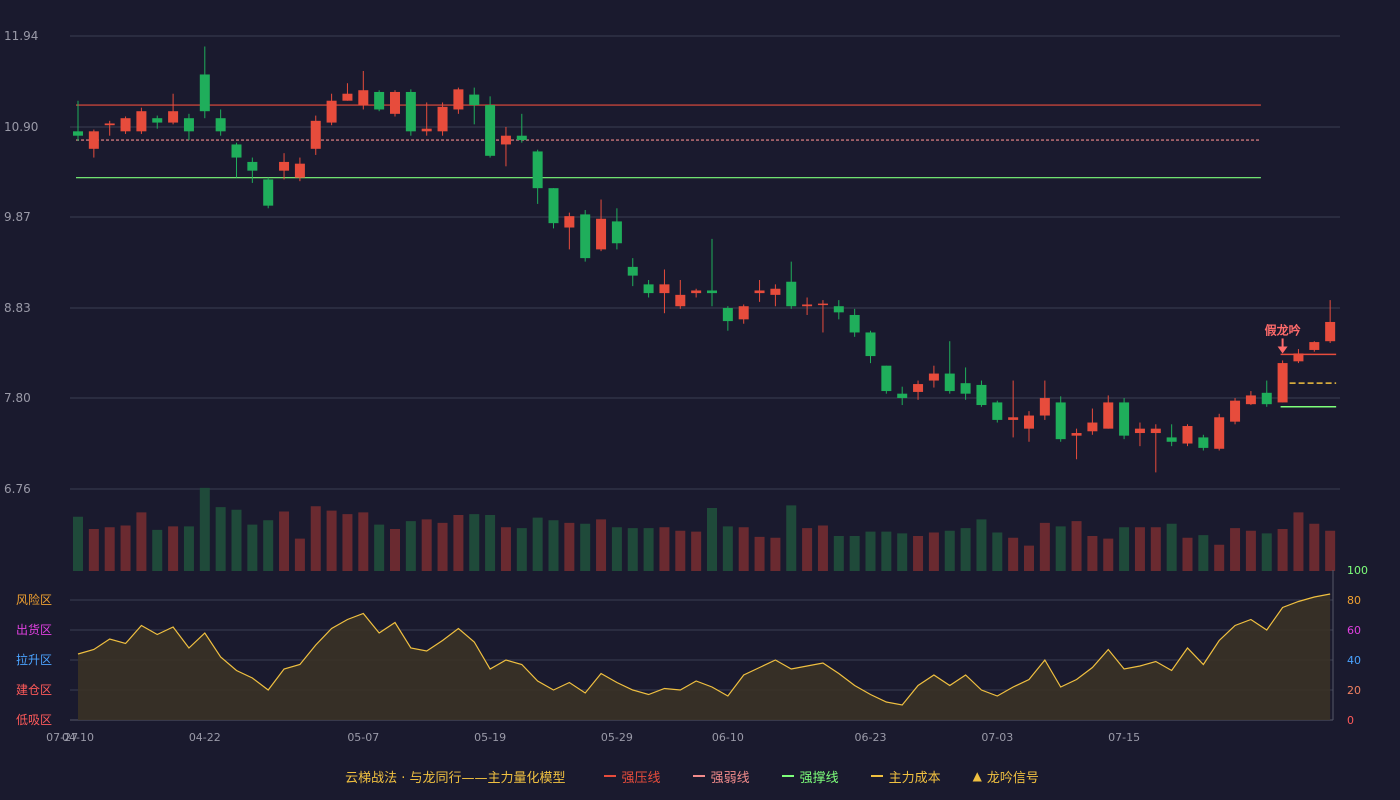 Image resolution: width=1400 pixels, height=800 pixels. What do you see at coordinates (205, 737) in the screenshot?
I see `x-tick-label: 04-22` at bounding box center [205, 737].